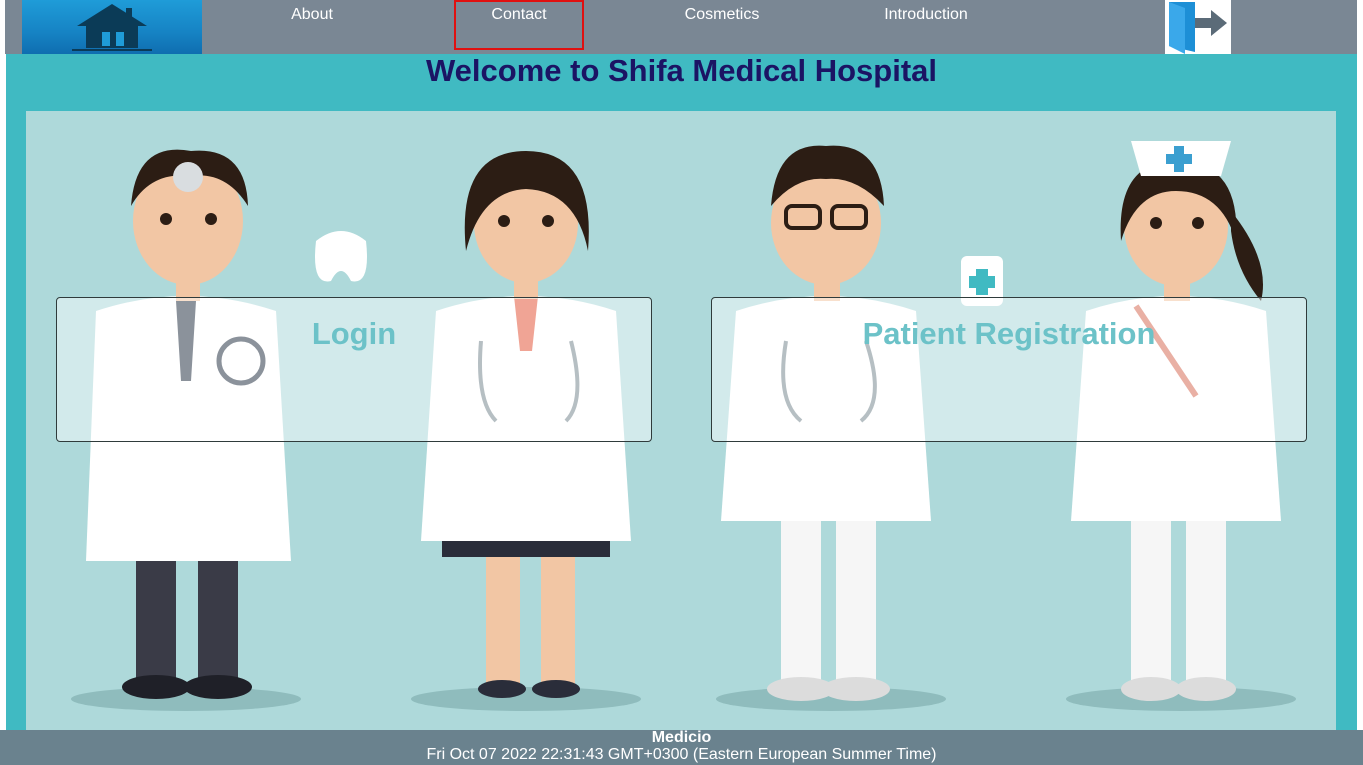 Image resolution: width=1363 pixels, height=765 pixels. What do you see at coordinates (681, 27) in the screenshot?
I see `top-navbar: About Contact Cosmetics Introduction` at bounding box center [681, 27].